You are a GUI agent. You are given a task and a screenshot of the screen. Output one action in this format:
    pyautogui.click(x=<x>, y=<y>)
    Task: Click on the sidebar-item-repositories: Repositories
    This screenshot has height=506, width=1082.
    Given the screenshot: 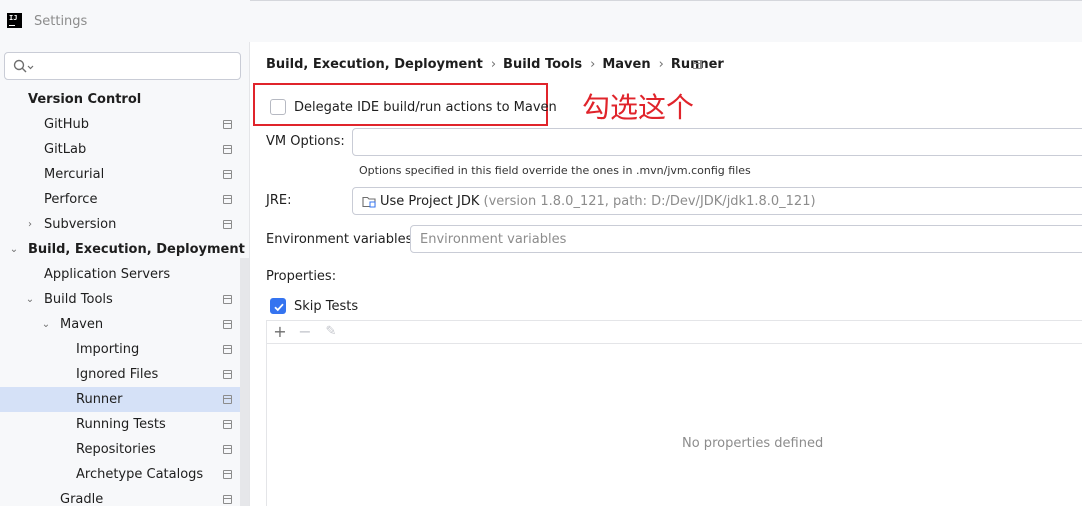 What is the action you would take?
    pyautogui.click(x=120, y=449)
    